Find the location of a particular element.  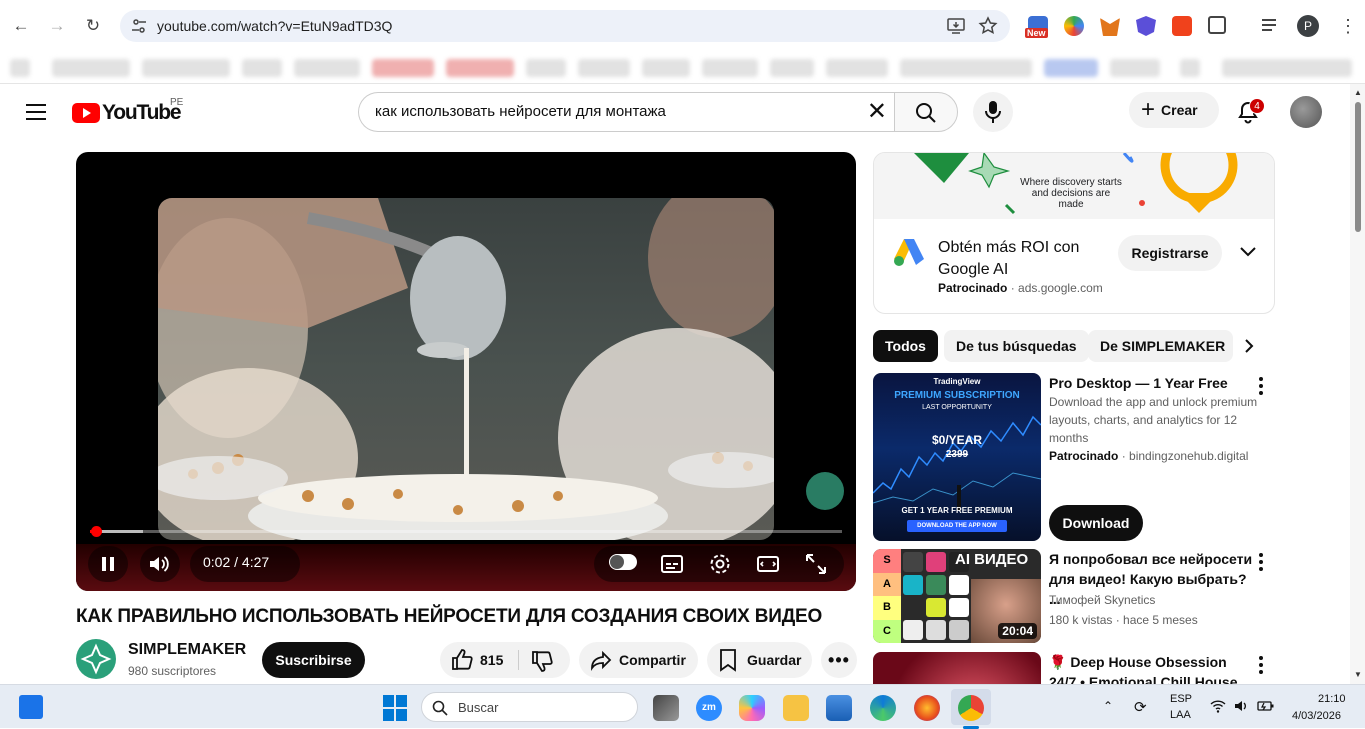

copilot-icon is located at coordinates (752, 708).